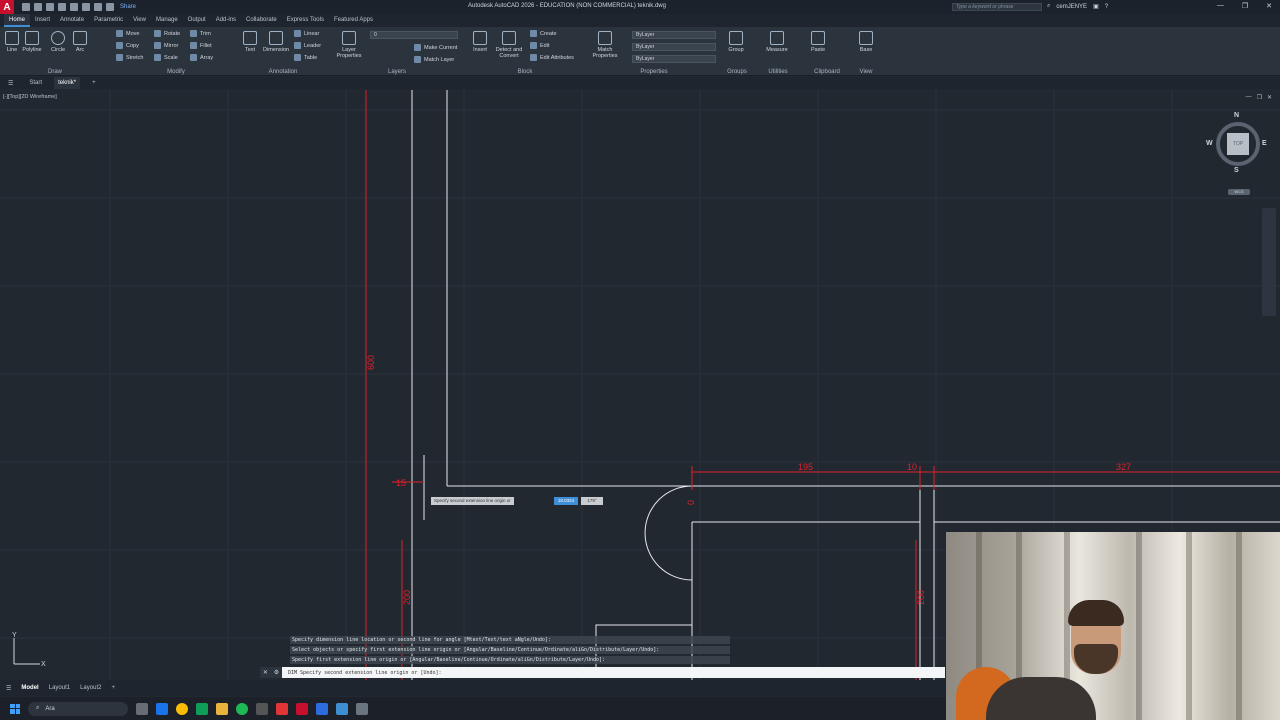  I want to click on scale-tool: Scale, so click(166, 57).